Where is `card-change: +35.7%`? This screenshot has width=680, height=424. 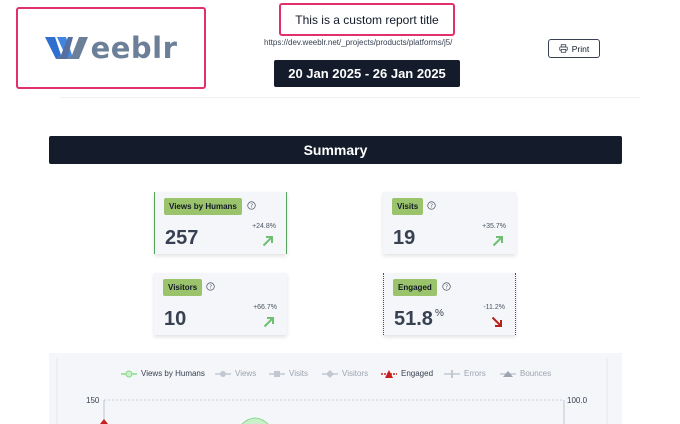
card-change: +35.7% is located at coordinates (494, 226).